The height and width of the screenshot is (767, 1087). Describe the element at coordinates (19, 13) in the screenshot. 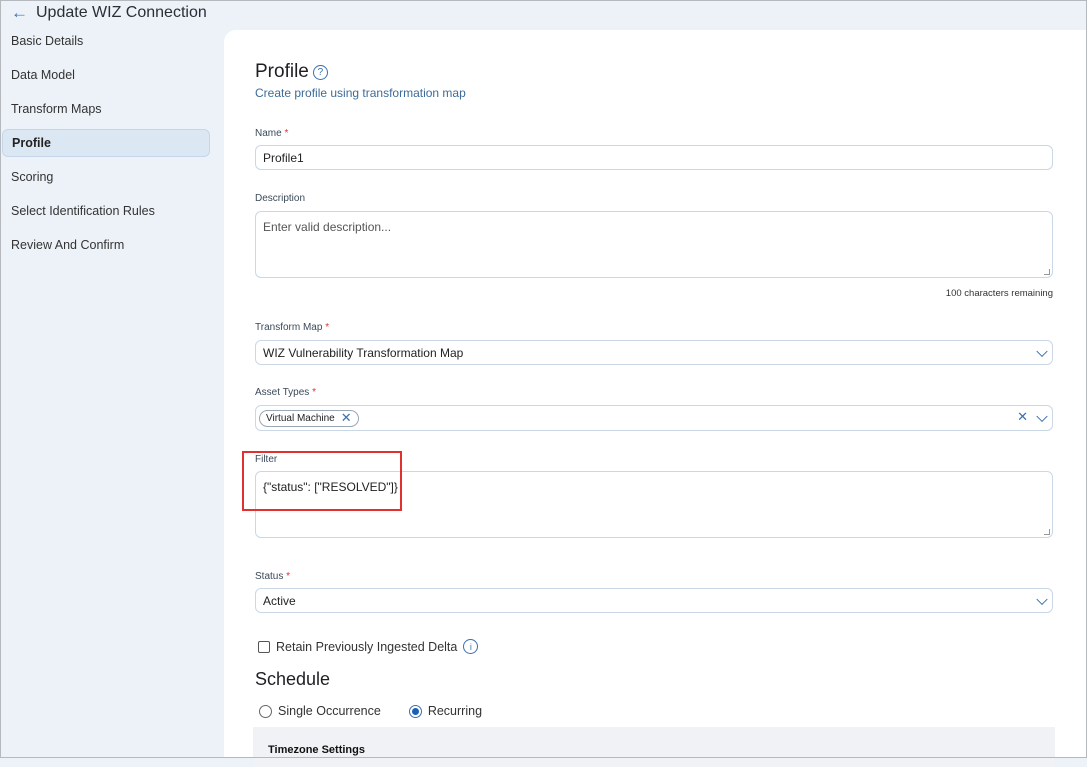

I see `back-arrow-icon: ←` at that location.